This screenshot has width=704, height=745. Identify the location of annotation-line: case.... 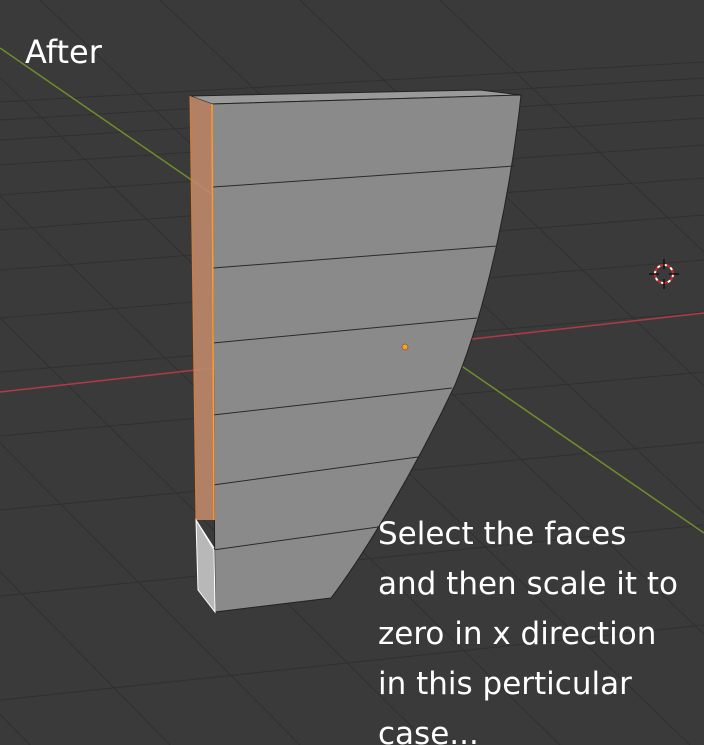
(428, 730).